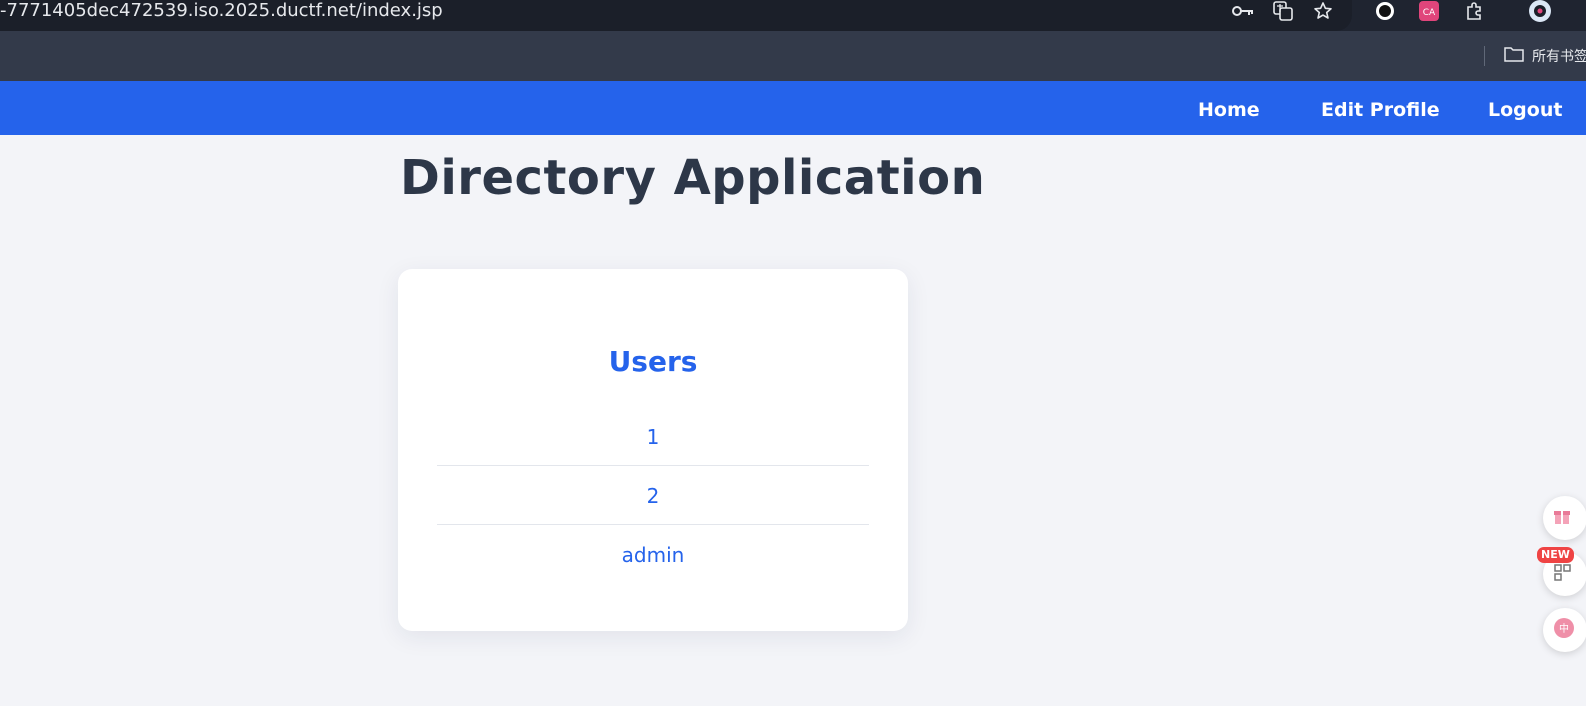 The height and width of the screenshot is (706, 1586). Describe the element at coordinates (1229, 108) in the screenshot. I see `nav-home-link: Home` at that location.